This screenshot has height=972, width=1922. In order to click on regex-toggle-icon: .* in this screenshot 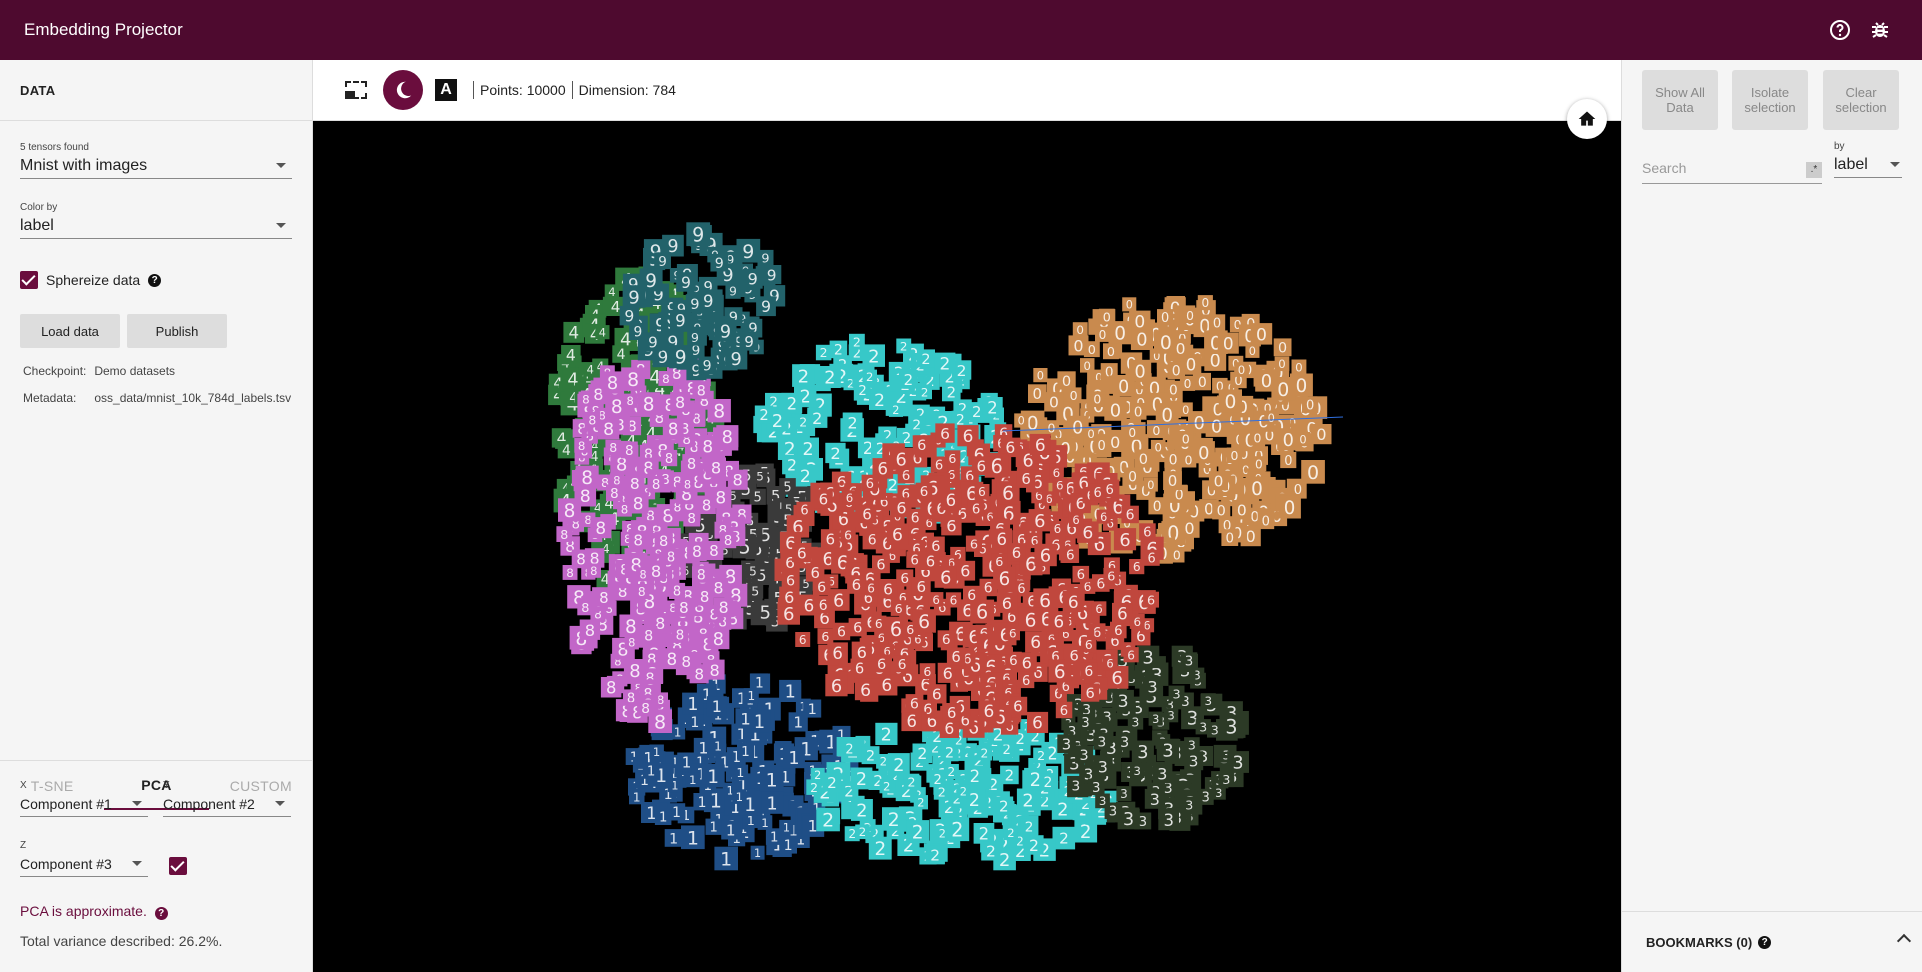, I will do `click(1814, 170)`.